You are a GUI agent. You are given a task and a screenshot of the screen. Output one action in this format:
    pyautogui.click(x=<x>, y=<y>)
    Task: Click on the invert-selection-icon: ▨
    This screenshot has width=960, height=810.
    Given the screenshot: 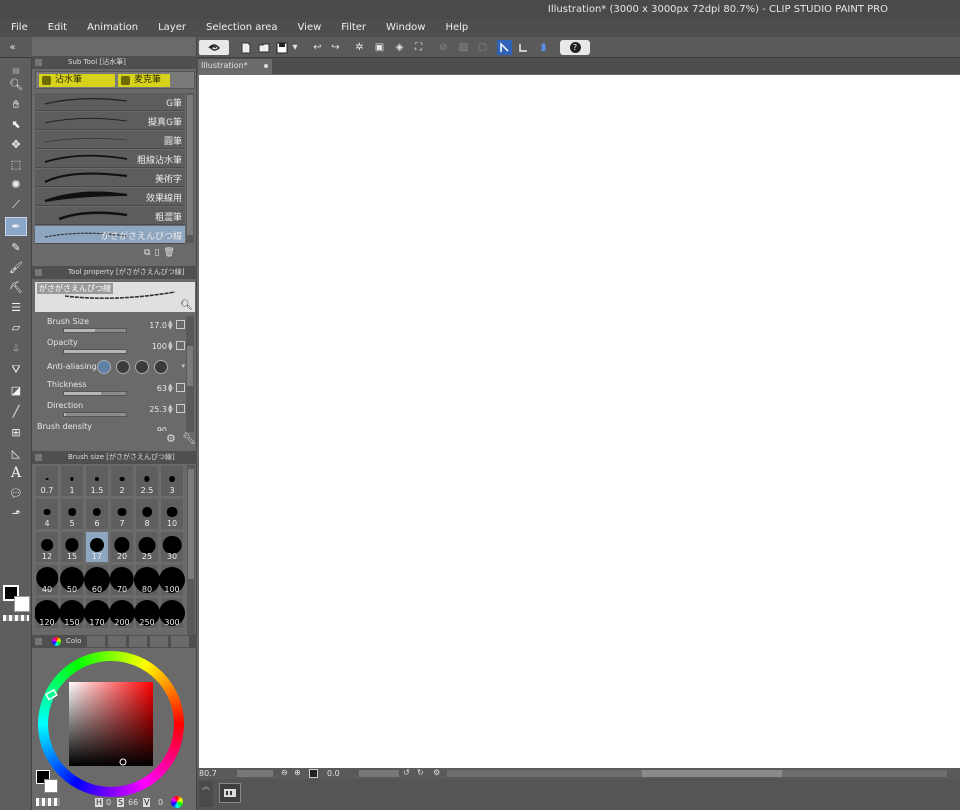 What is the action you would take?
    pyautogui.click(x=463, y=47)
    